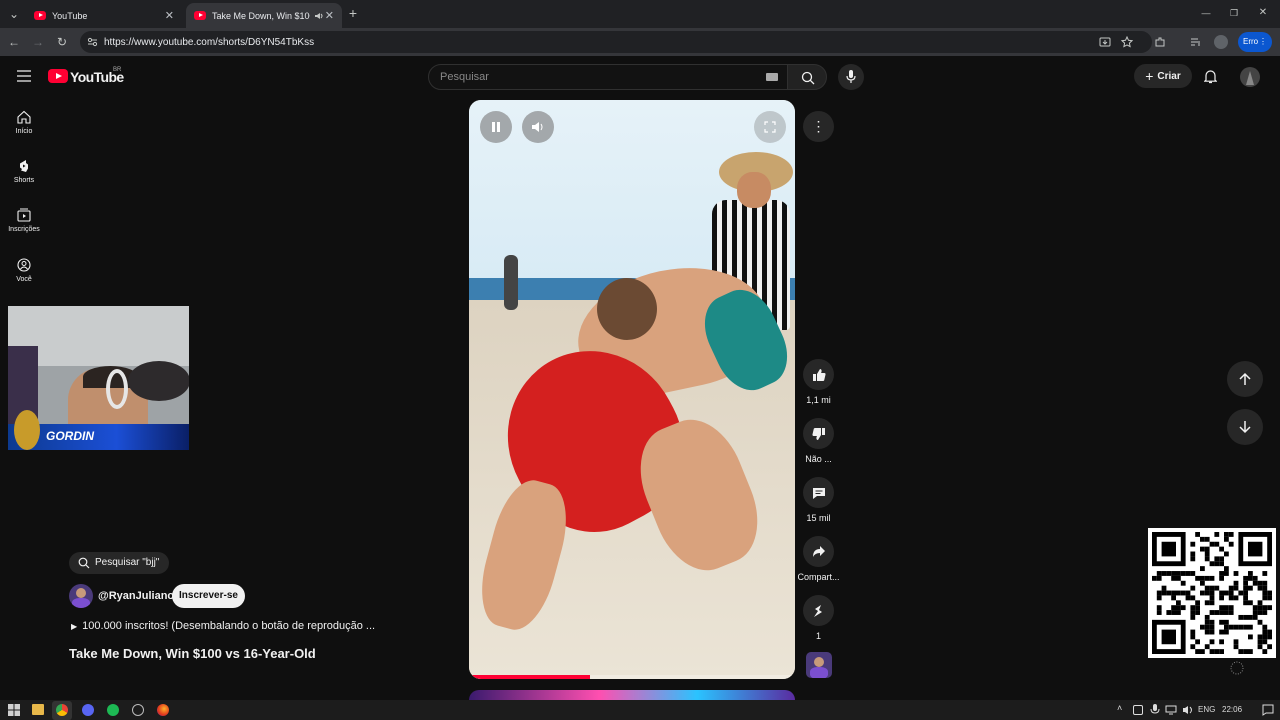 The image size is (1280, 720). Describe the element at coordinates (138, 710) in the screenshot. I see `steam-icon` at that location.